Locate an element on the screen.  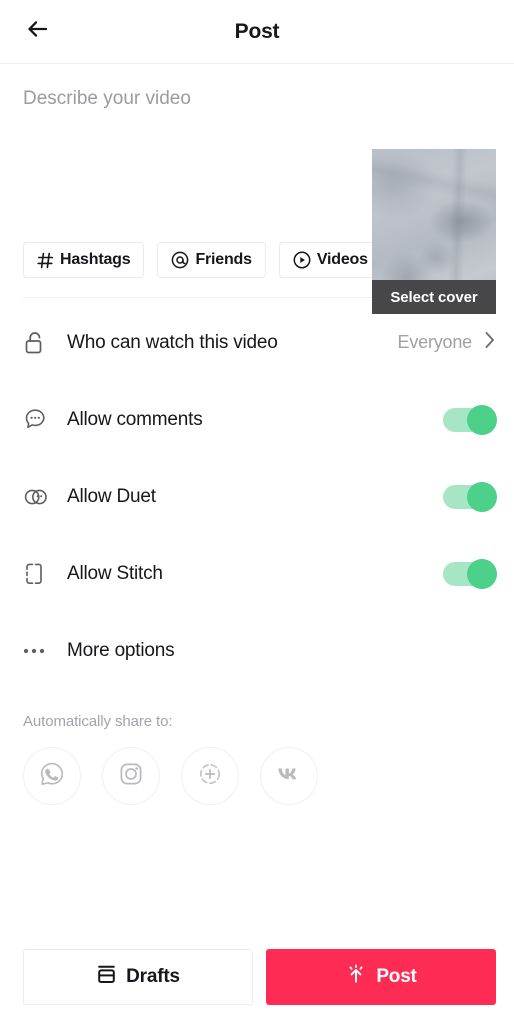
share-target-whatsapp is located at coordinates (52, 776).